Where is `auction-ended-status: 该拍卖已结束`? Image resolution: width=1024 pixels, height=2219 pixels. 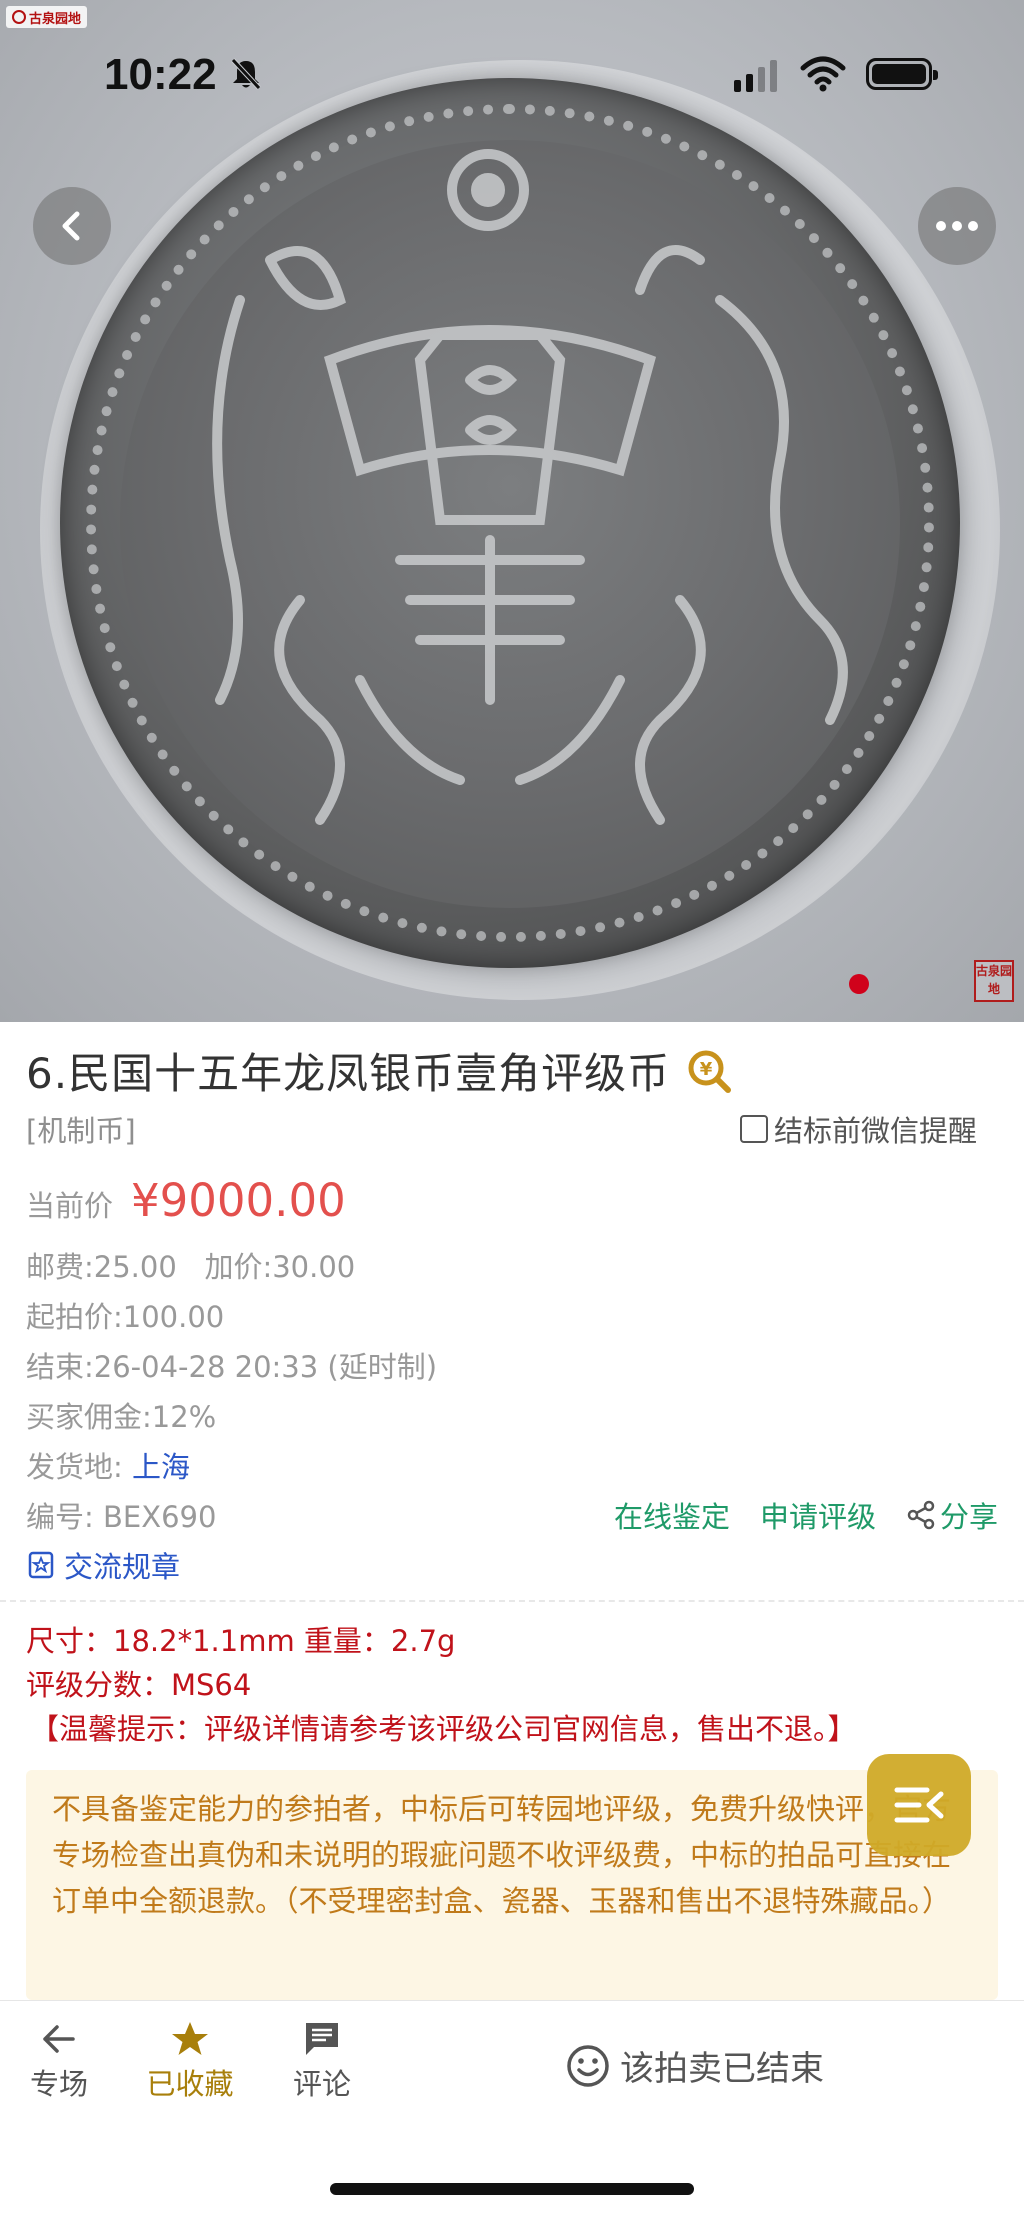 auction-ended-status: 该拍卖已结束 is located at coordinates (695, 2065).